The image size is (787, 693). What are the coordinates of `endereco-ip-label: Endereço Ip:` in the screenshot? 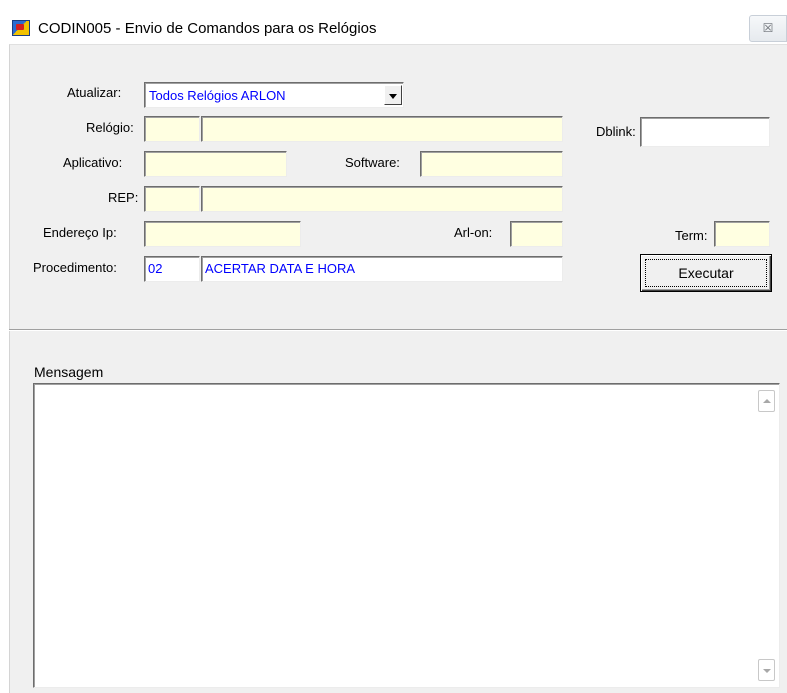 It's located at (80, 232).